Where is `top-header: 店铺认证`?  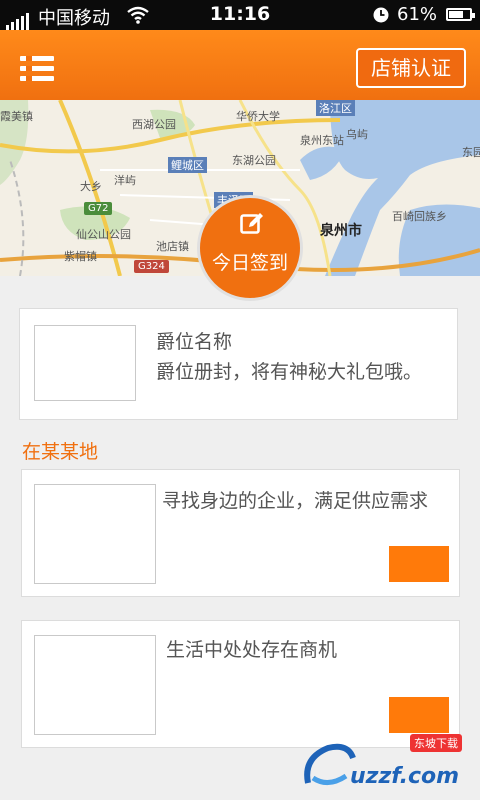
top-header: 店铺认证 is located at coordinates (240, 65).